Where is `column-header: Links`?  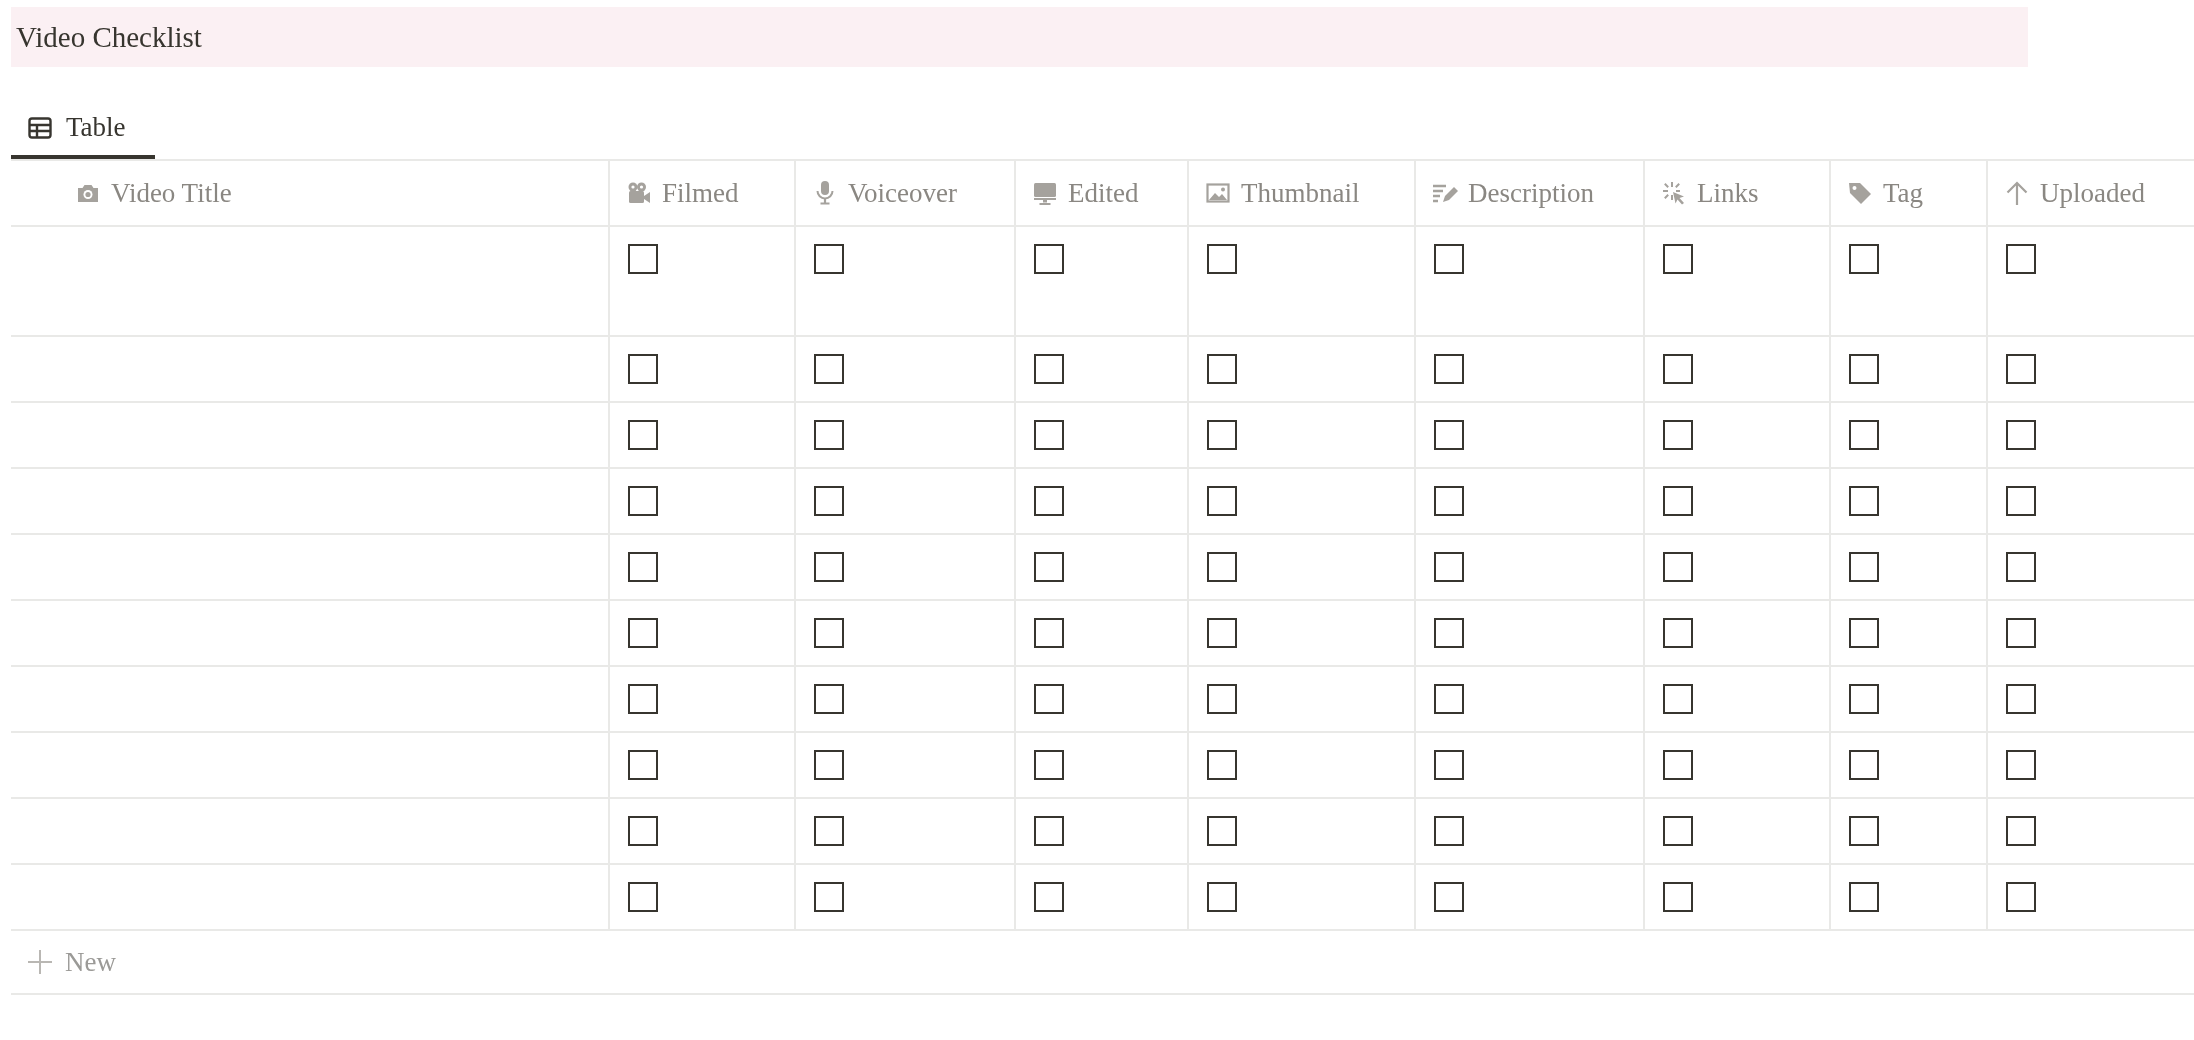 column-header: Links is located at coordinates (1738, 193).